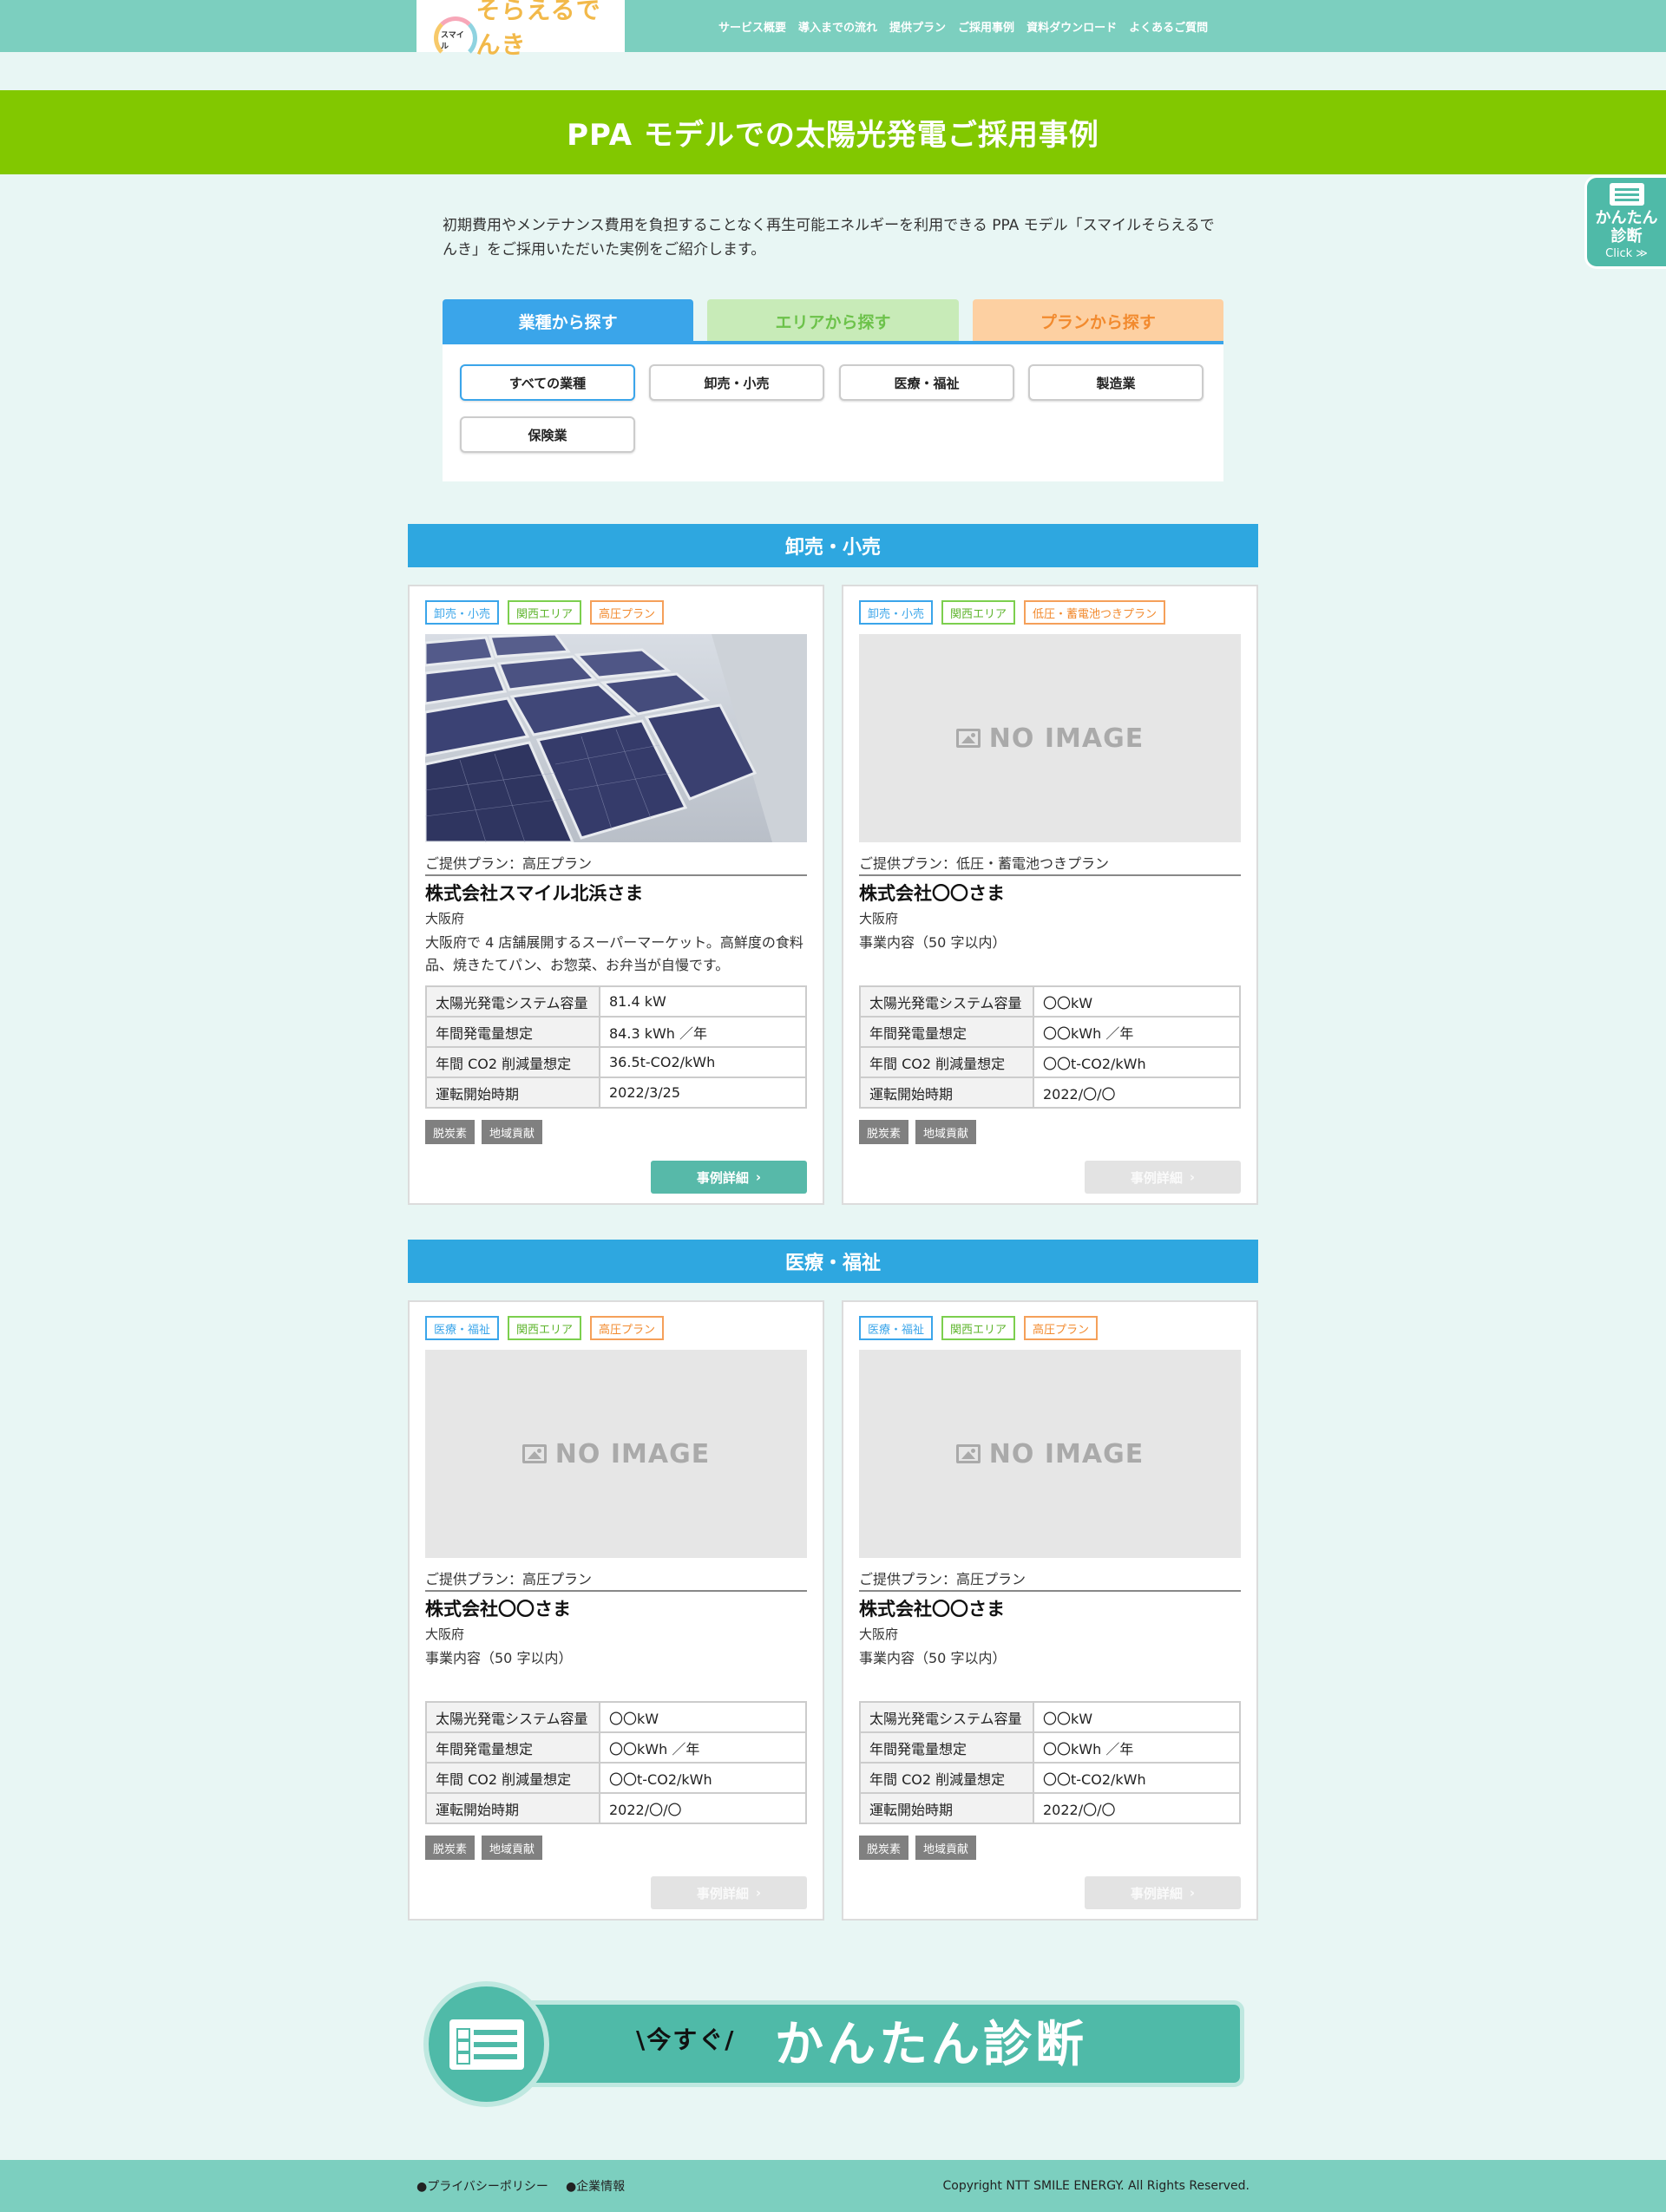 This screenshot has width=1666, height=2212. What do you see at coordinates (512, 1132) in the screenshot?
I see `keyword-community: 地域貢献` at bounding box center [512, 1132].